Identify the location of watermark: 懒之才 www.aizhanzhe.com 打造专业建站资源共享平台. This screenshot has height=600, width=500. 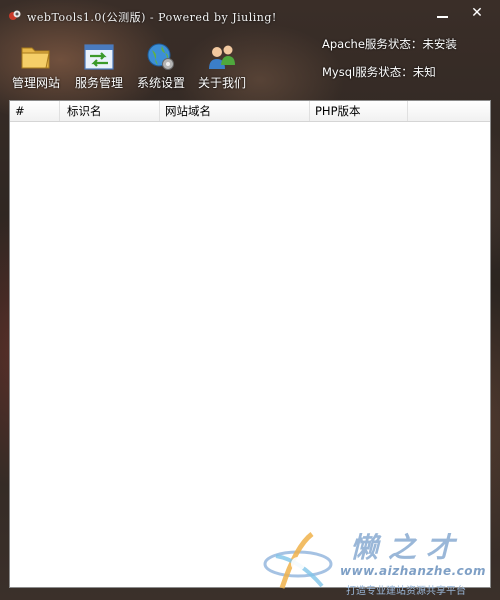
(380, 560).